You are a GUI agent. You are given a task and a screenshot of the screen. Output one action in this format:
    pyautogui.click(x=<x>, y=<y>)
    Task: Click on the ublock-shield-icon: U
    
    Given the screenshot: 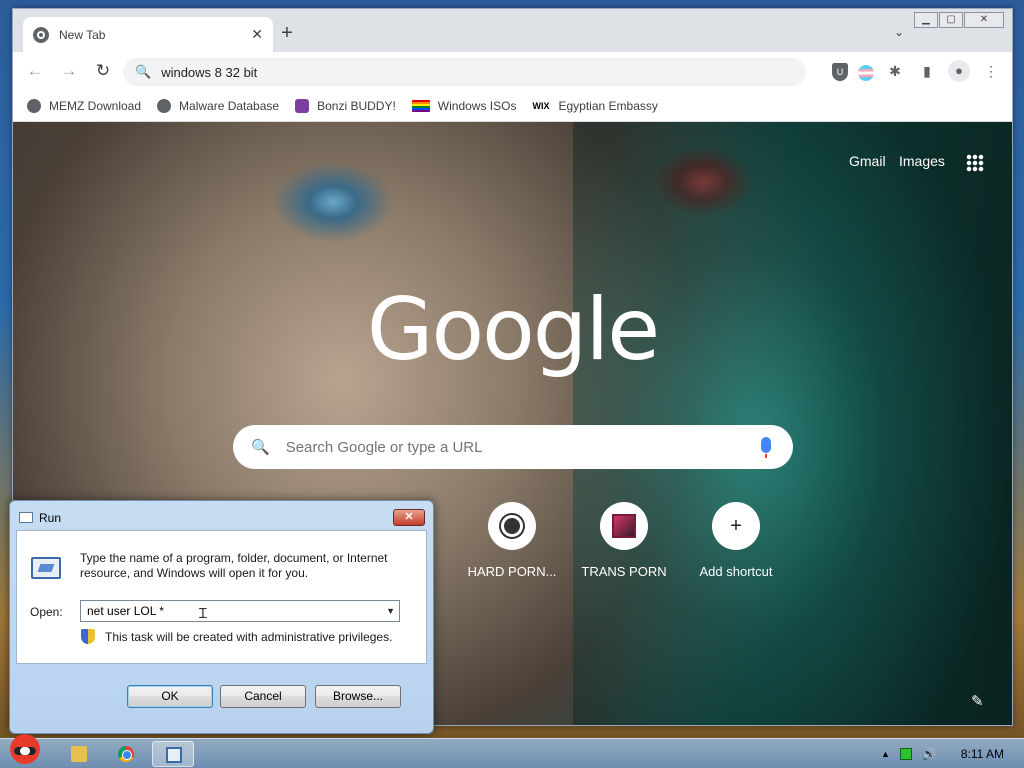 What is the action you would take?
    pyautogui.click(x=840, y=72)
    